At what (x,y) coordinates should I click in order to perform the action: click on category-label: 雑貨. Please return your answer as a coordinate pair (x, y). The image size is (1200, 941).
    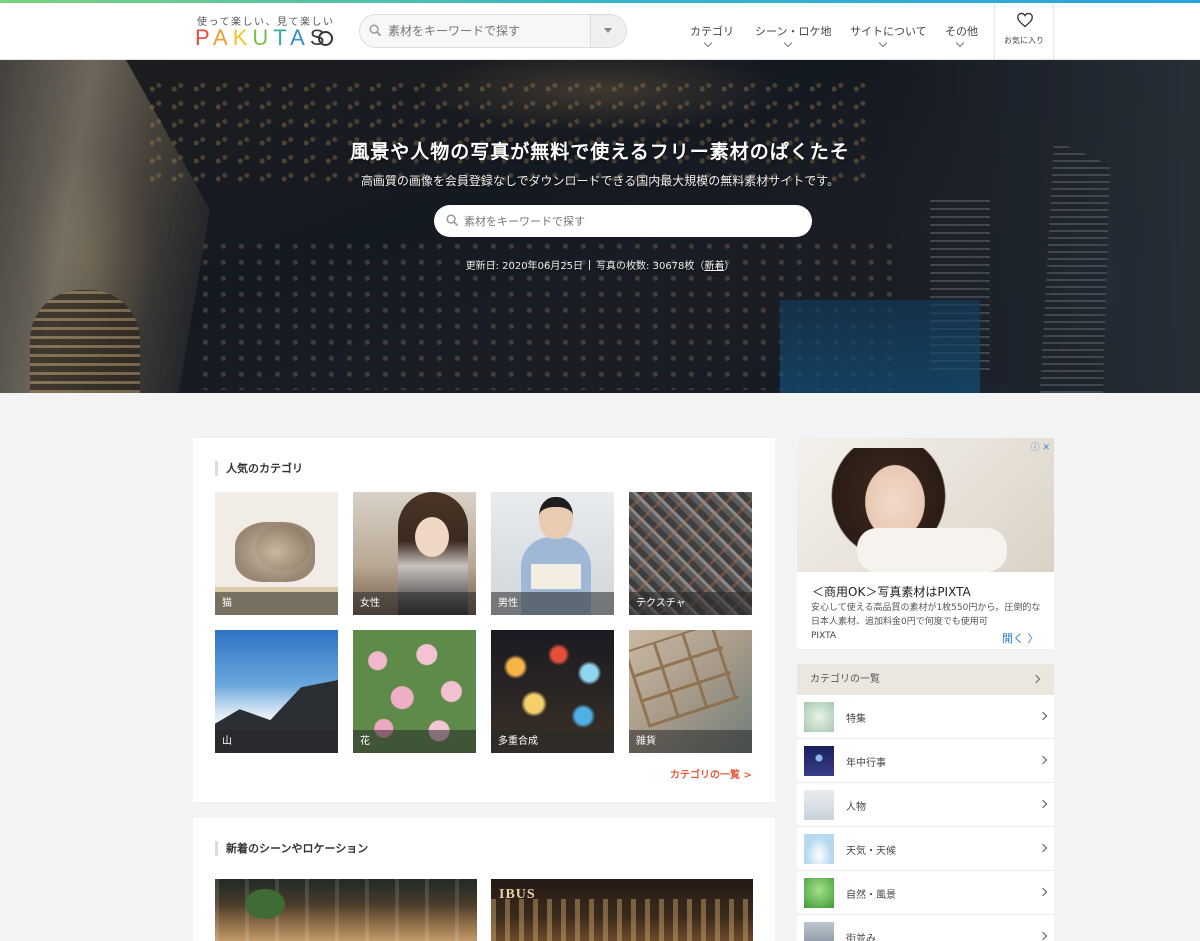
    Looking at the image, I should click on (690, 741).